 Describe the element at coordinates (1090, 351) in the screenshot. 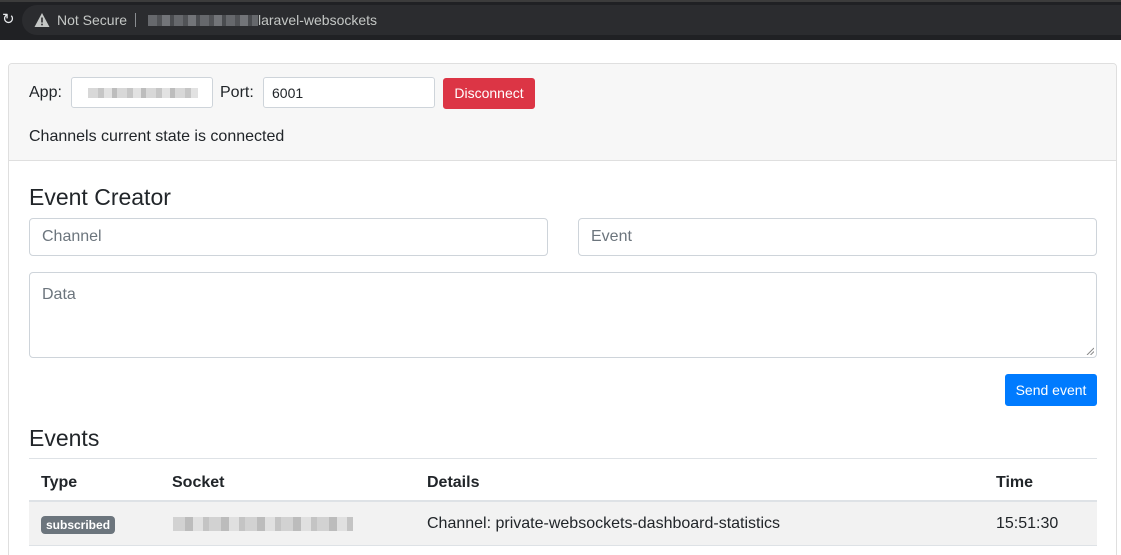

I see `resize-handle-icon` at that location.